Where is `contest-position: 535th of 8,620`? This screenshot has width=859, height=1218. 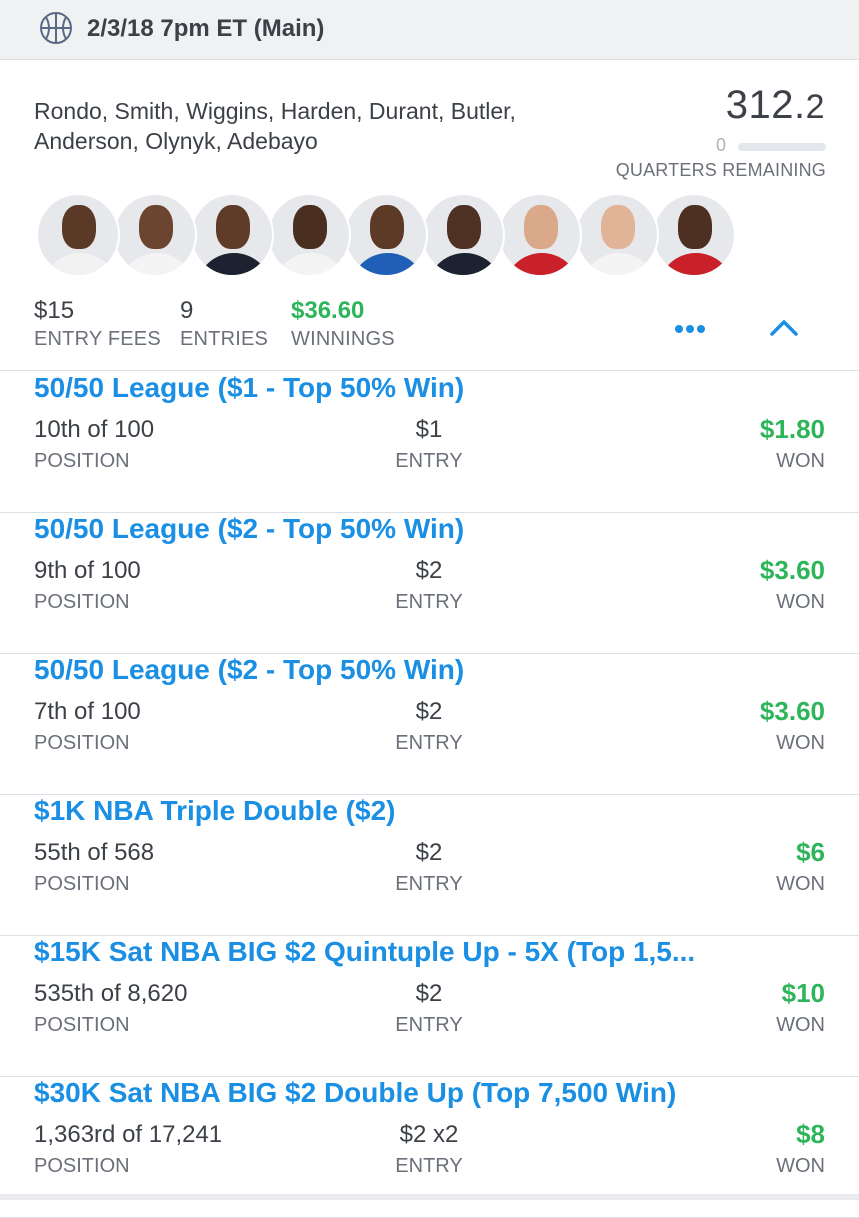 contest-position: 535th of 8,620 is located at coordinates (111, 993).